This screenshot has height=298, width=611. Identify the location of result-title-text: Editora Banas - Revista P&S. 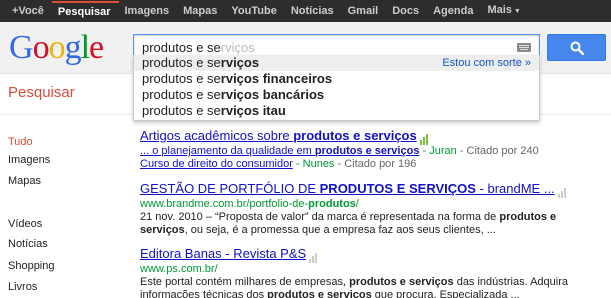
(223, 253).